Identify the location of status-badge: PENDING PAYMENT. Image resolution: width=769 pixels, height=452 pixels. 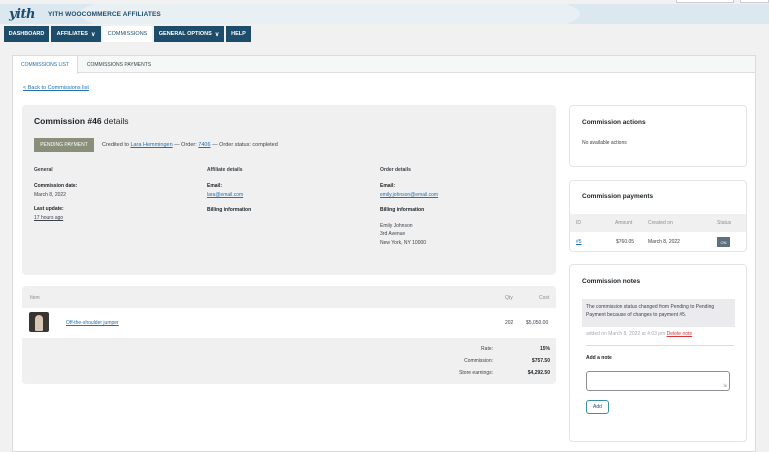
(64, 145).